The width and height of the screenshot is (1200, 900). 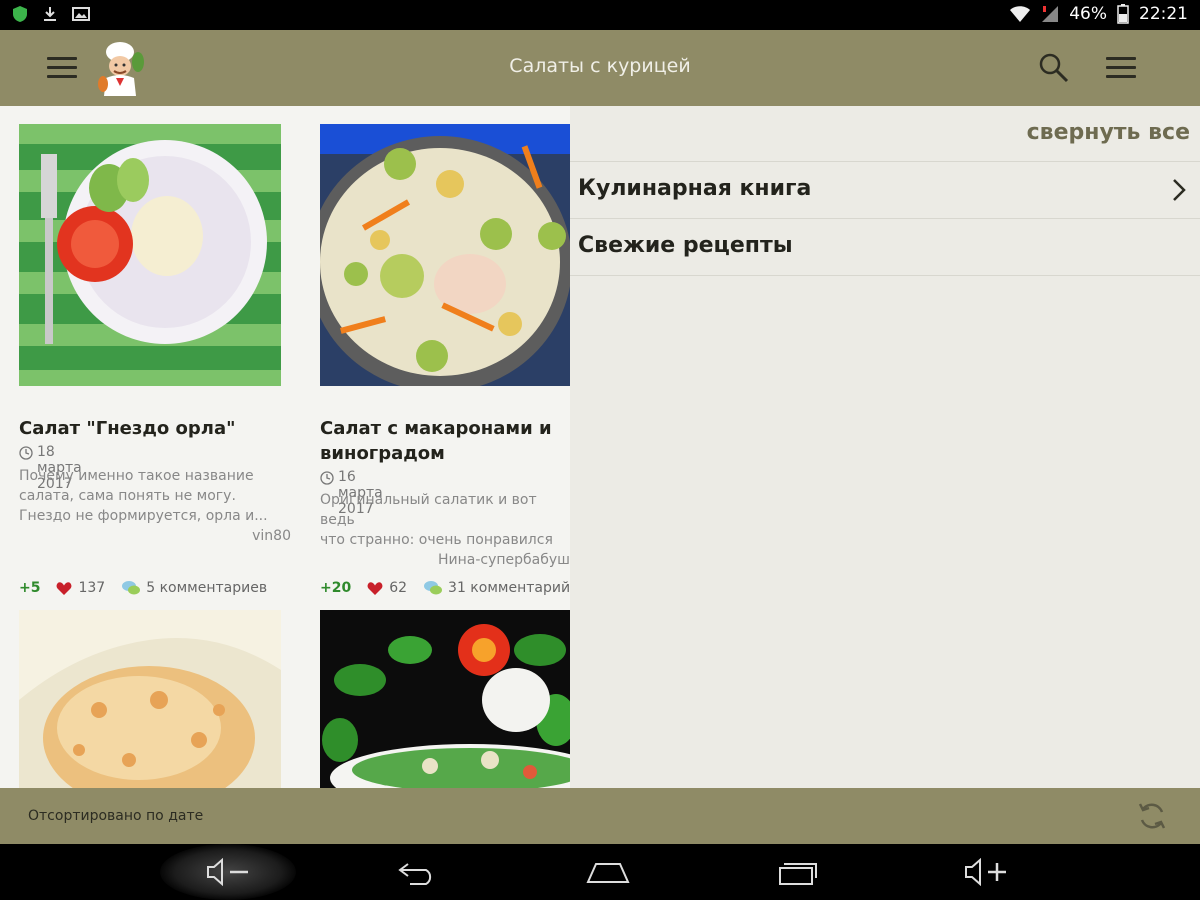 What do you see at coordinates (986, 872) in the screenshot?
I see `volume-up-icon` at bounding box center [986, 872].